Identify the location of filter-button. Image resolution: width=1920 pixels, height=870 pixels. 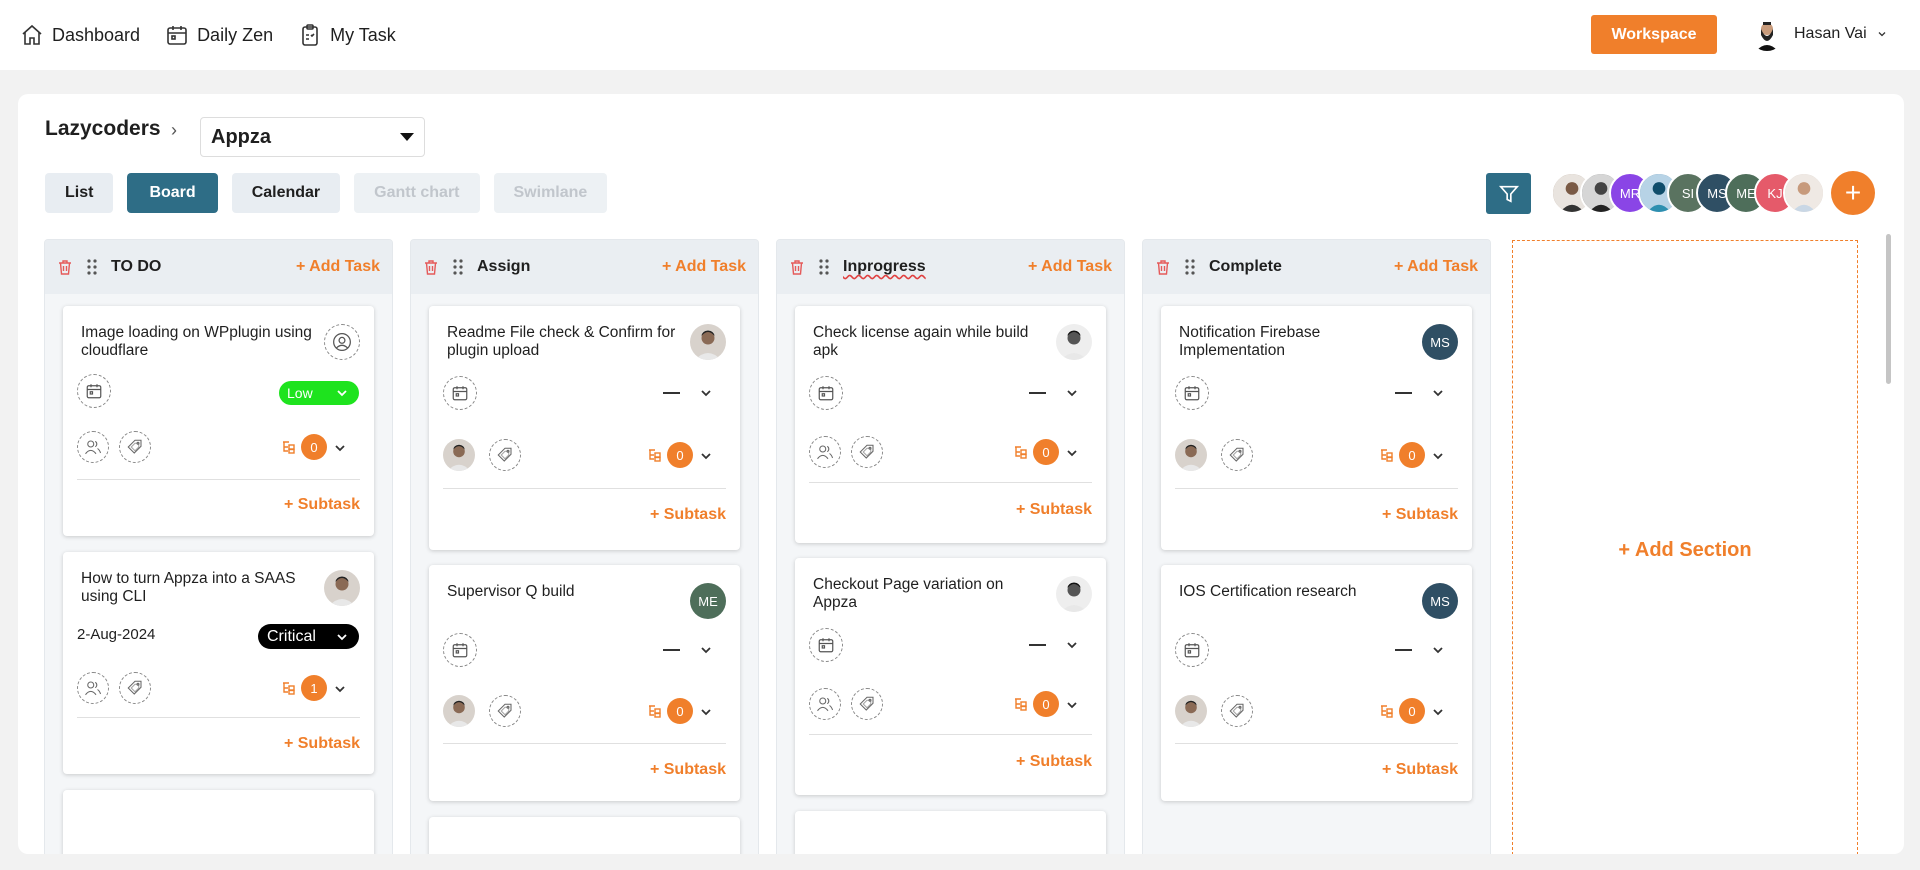
(1508, 193).